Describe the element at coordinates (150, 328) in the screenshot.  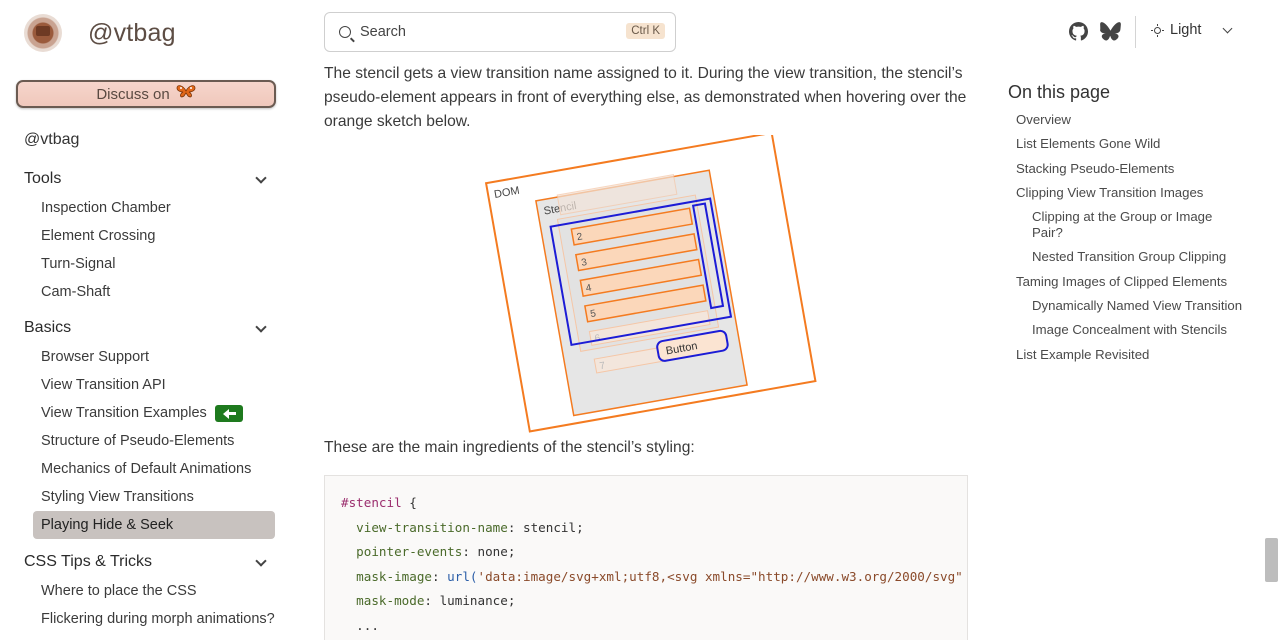
I see `nav-group-toggle-basics: Basics` at that location.